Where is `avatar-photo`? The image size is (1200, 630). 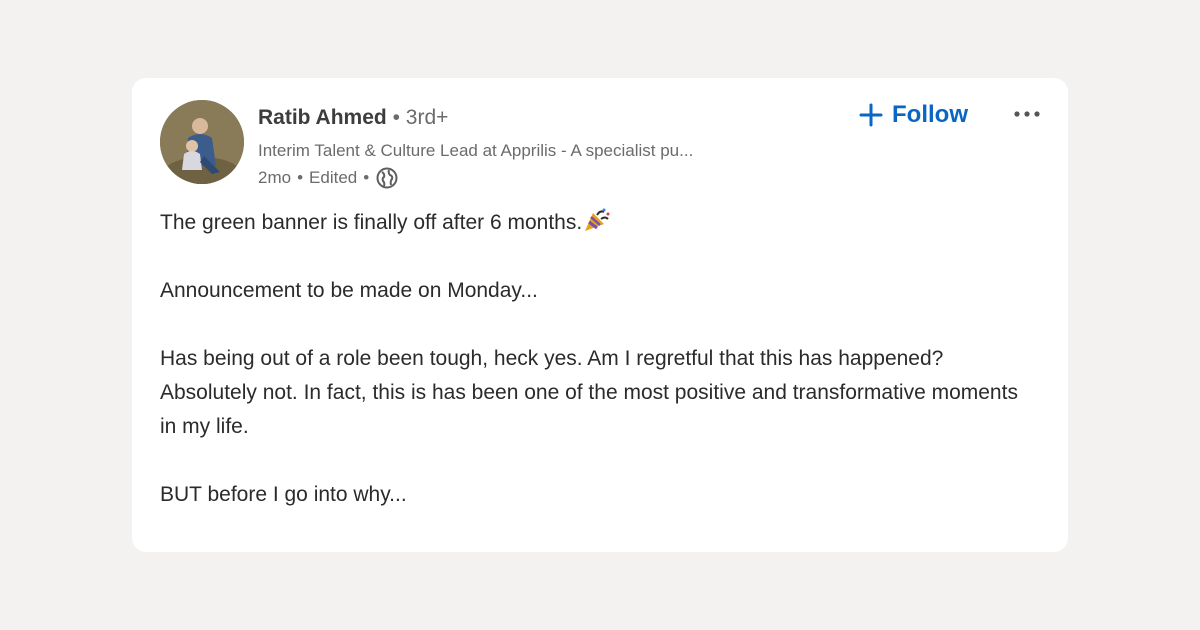
avatar-photo is located at coordinates (202, 142).